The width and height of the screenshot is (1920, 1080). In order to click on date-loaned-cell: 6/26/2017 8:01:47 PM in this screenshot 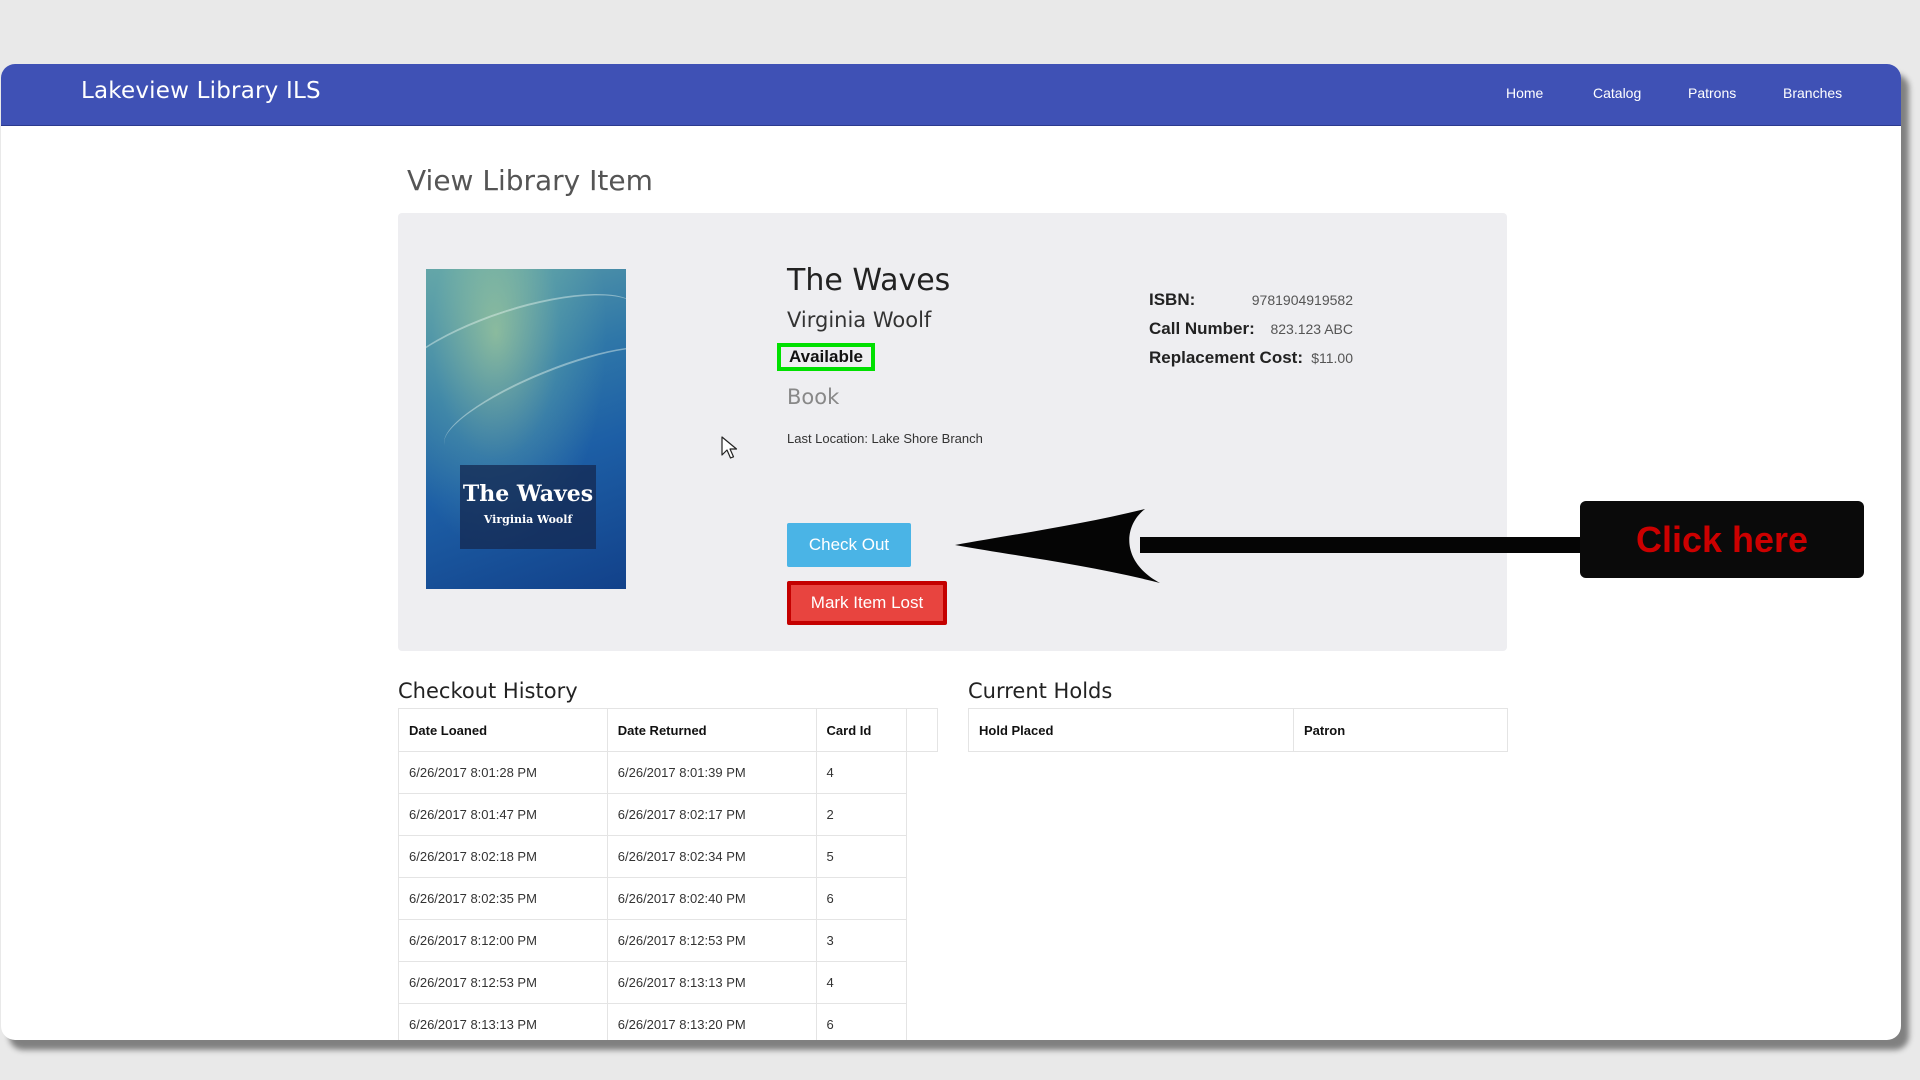, I will do `click(503, 814)`.